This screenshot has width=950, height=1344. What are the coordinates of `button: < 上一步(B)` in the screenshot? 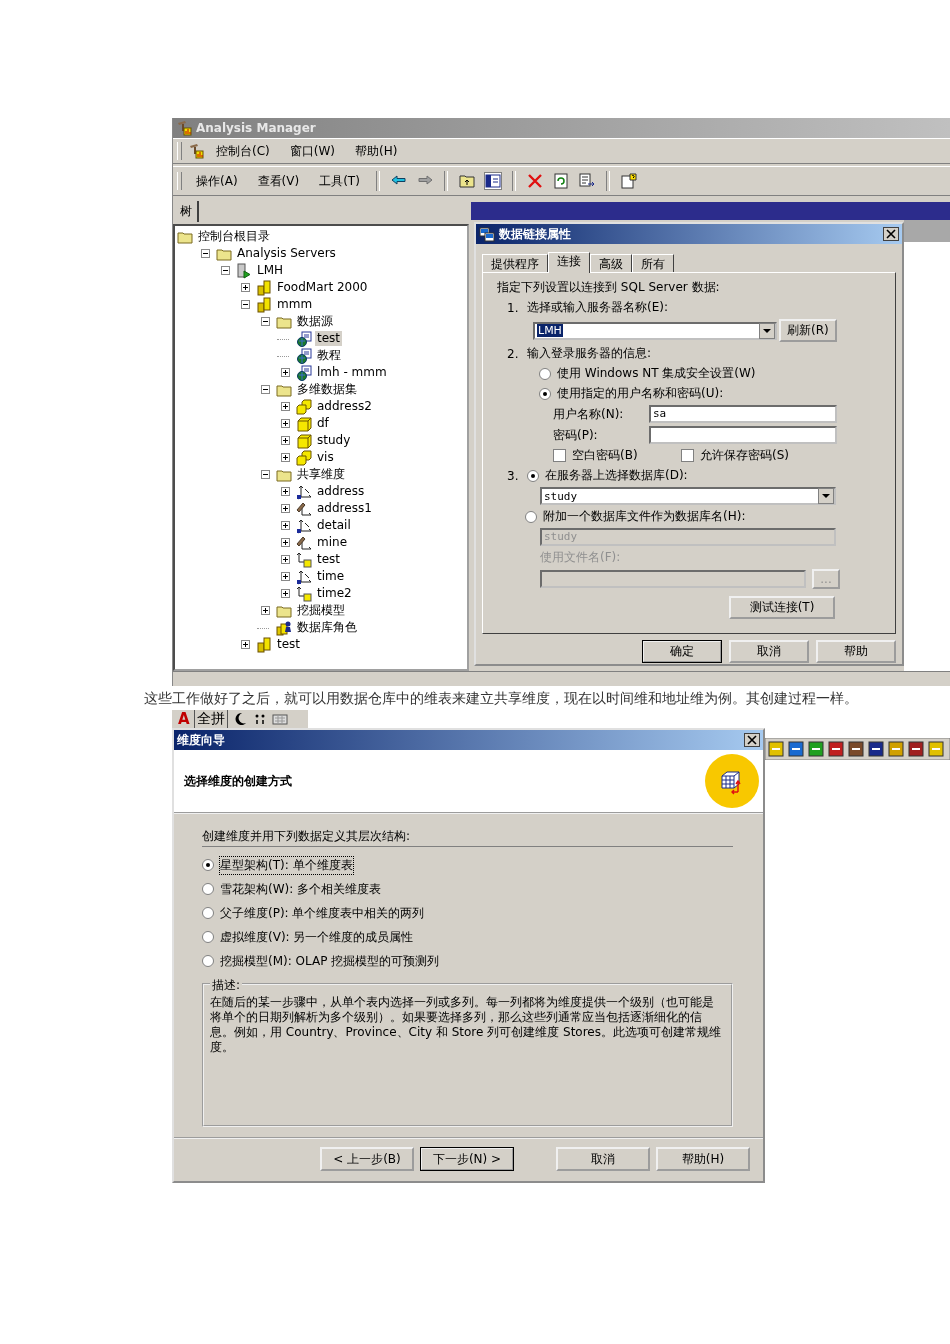 It's located at (367, 1159).